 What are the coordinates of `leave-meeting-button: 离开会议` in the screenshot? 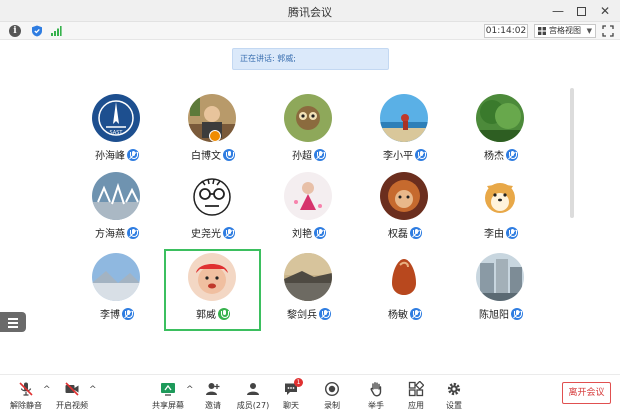 It's located at (586, 393).